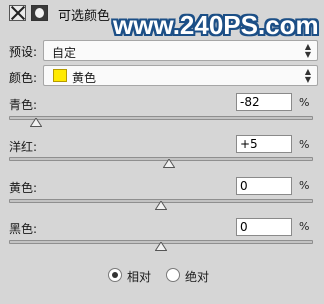 Image resolution: width=324 pixels, height=304 pixels. I want to click on cyan-input: -82, so click(264, 102).